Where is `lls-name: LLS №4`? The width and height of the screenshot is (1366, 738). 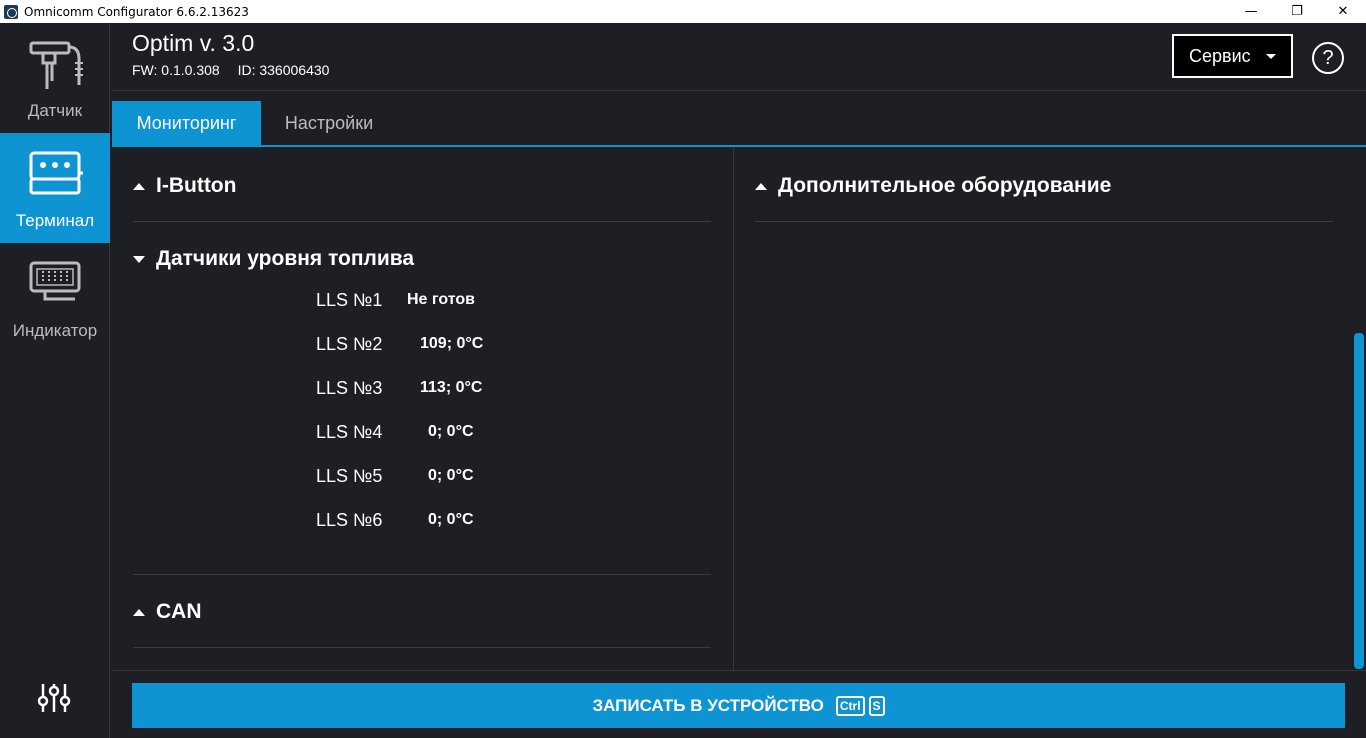 lls-name: LLS №4 is located at coordinates (349, 432).